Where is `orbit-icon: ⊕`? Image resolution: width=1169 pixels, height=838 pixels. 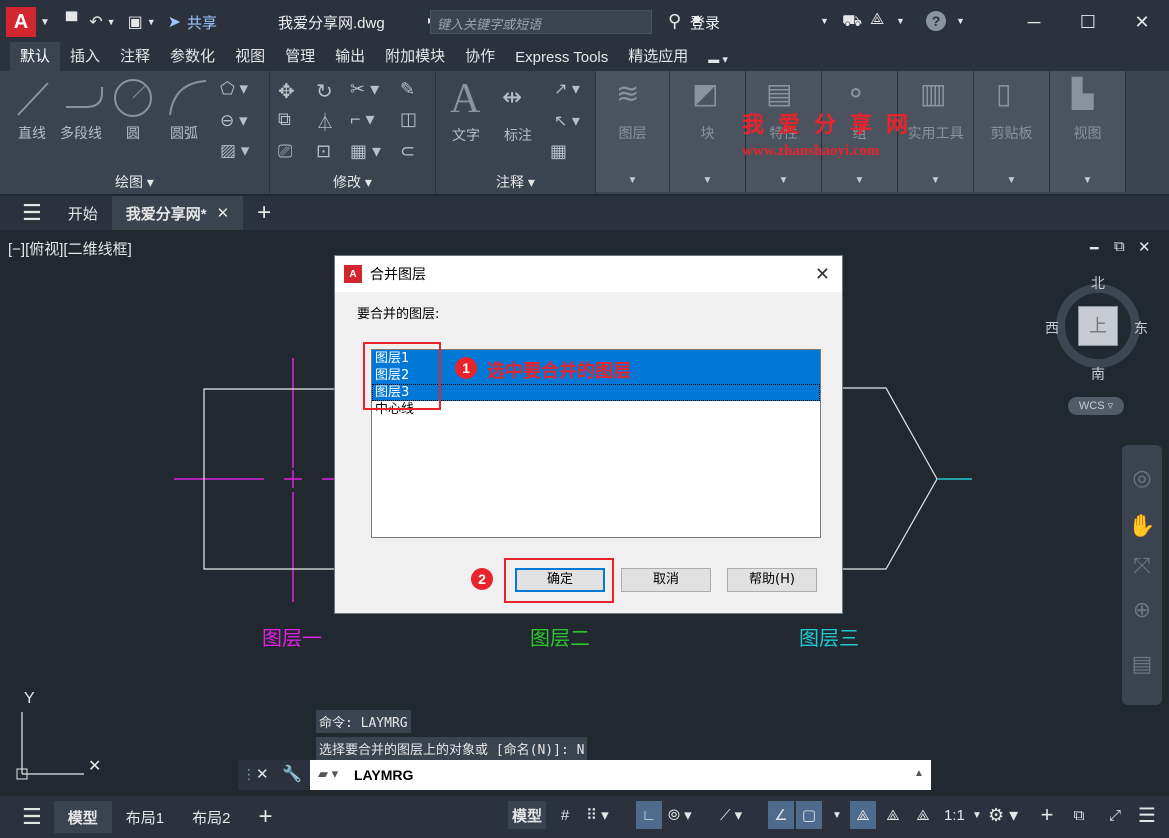
orbit-icon: ⊕ is located at coordinates (1142, 610).